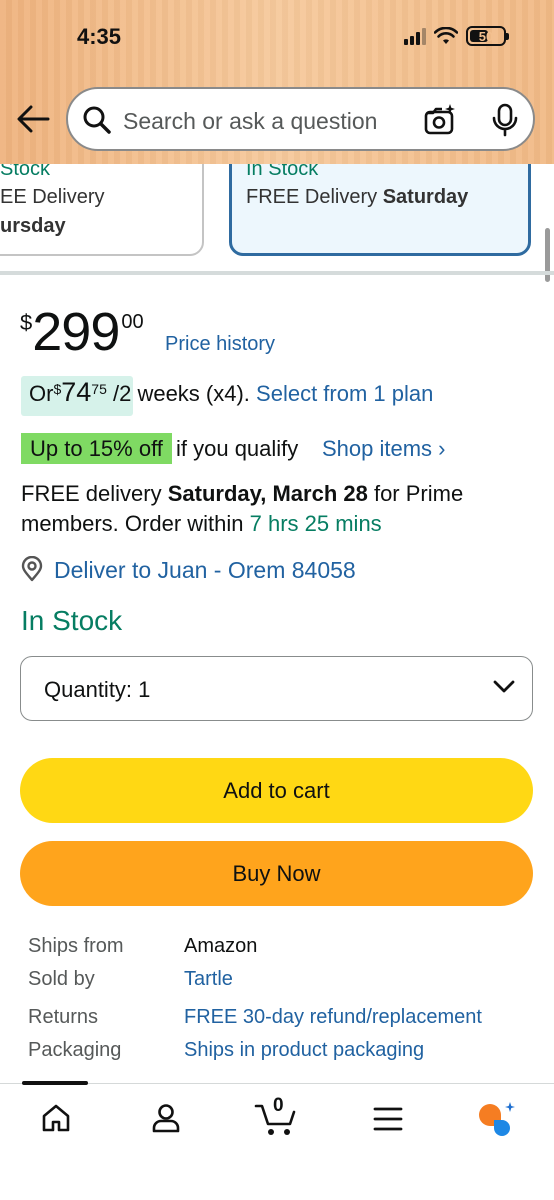 The width and height of the screenshot is (554, 1200). I want to click on search-input: Search or ask a question, so click(300, 119).